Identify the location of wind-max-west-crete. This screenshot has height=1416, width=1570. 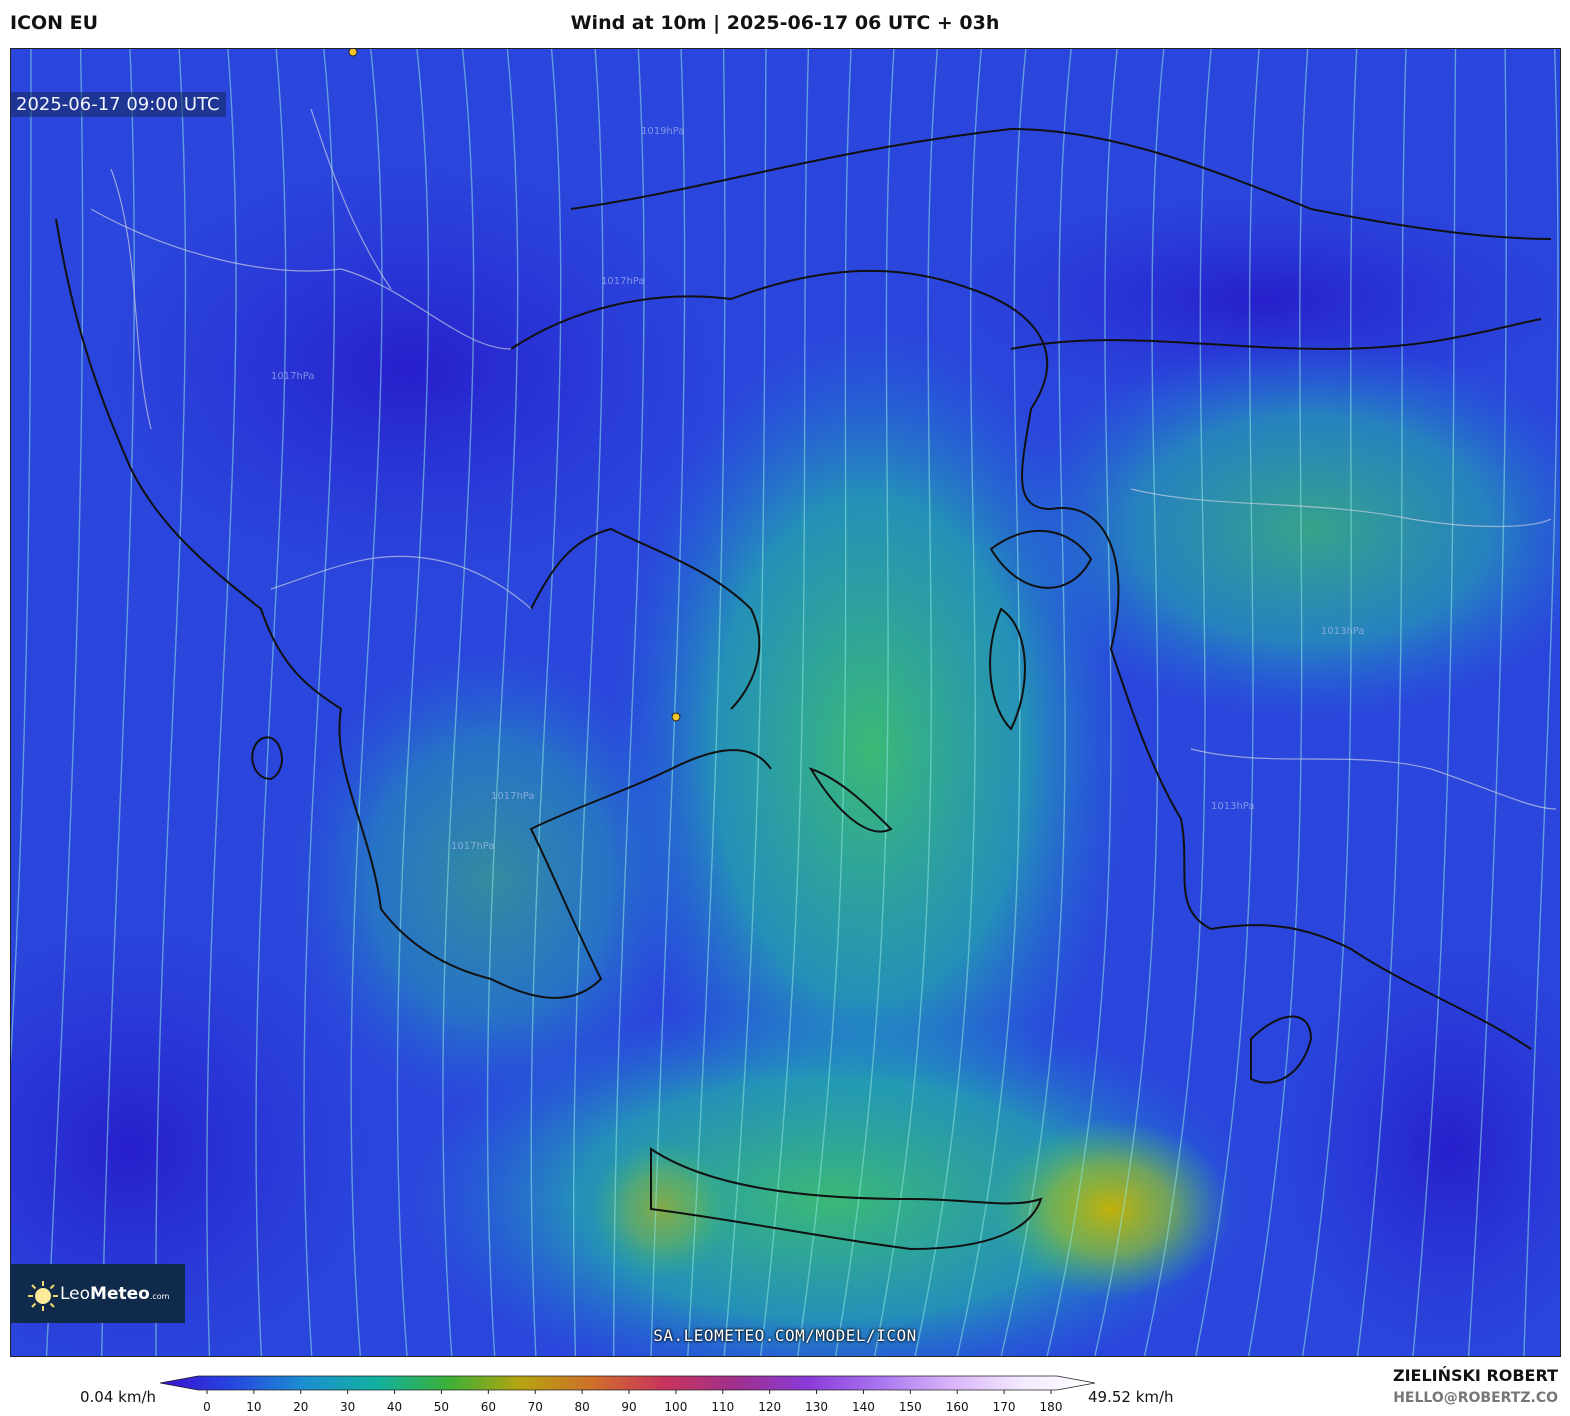
(661, 1209).